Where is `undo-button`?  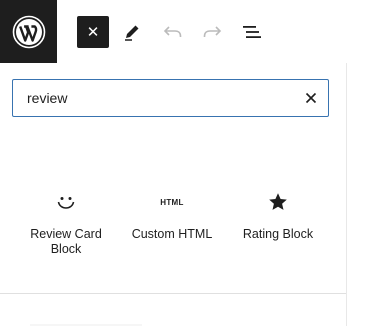
undo-button is located at coordinates (173, 32).